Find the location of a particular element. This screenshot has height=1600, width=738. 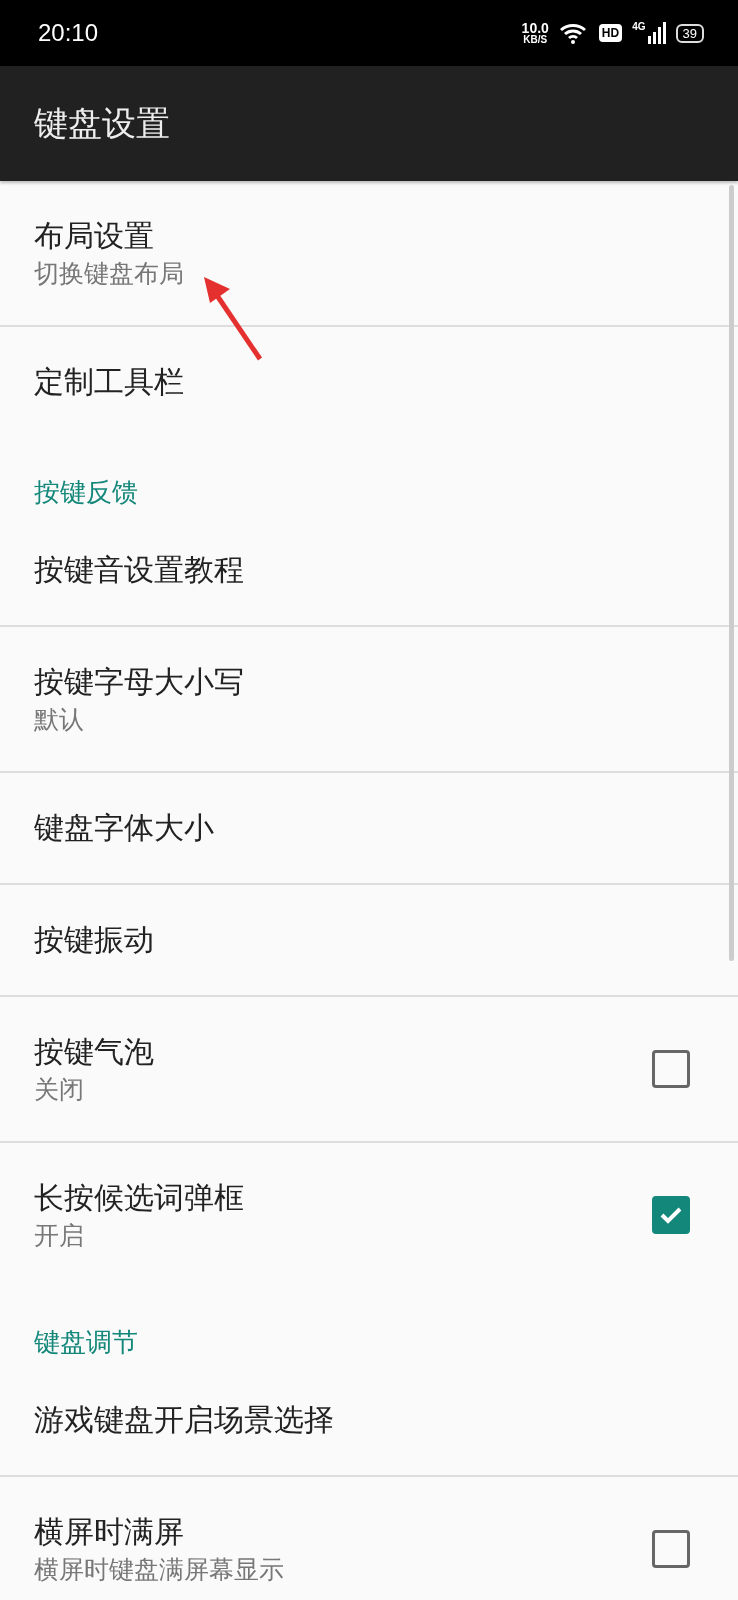

settings-item: 按键振动 is located at coordinates (369, 941).